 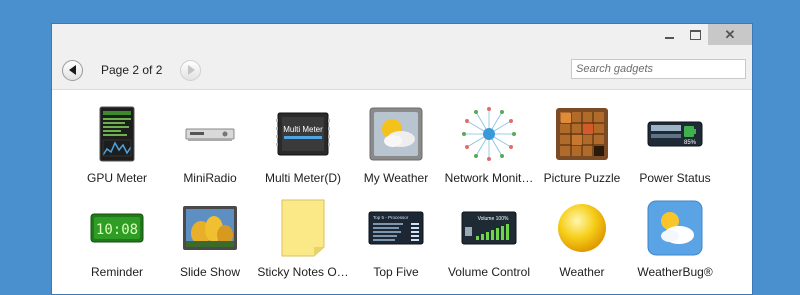 What do you see at coordinates (396, 178) in the screenshot?
I see `gadget-label: My Weather` at bounding box center [396, 178].